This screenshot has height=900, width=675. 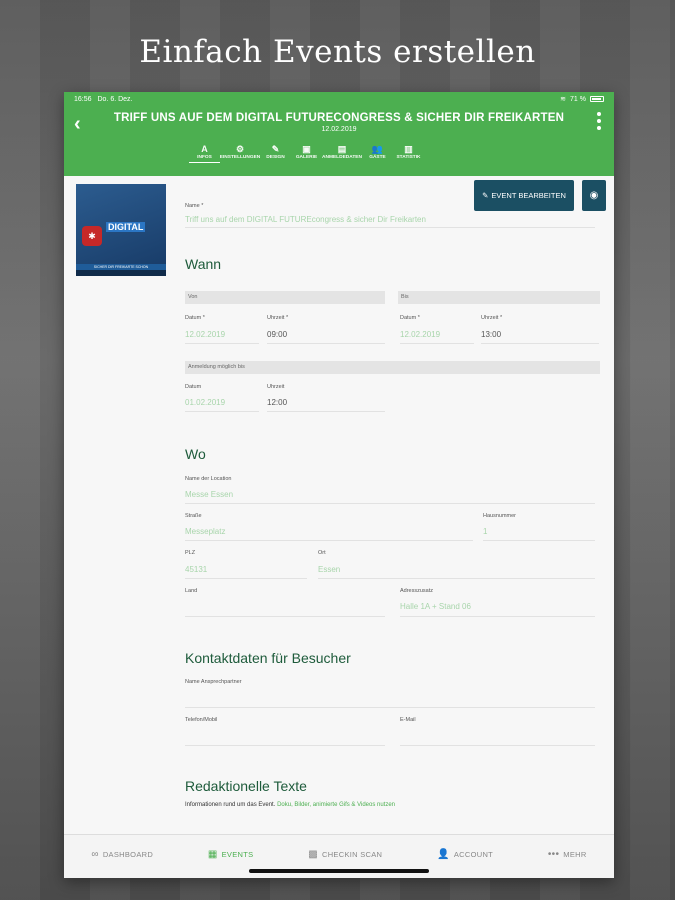 I want to click on overflow-menu-icon, so click(x=599, y=121).